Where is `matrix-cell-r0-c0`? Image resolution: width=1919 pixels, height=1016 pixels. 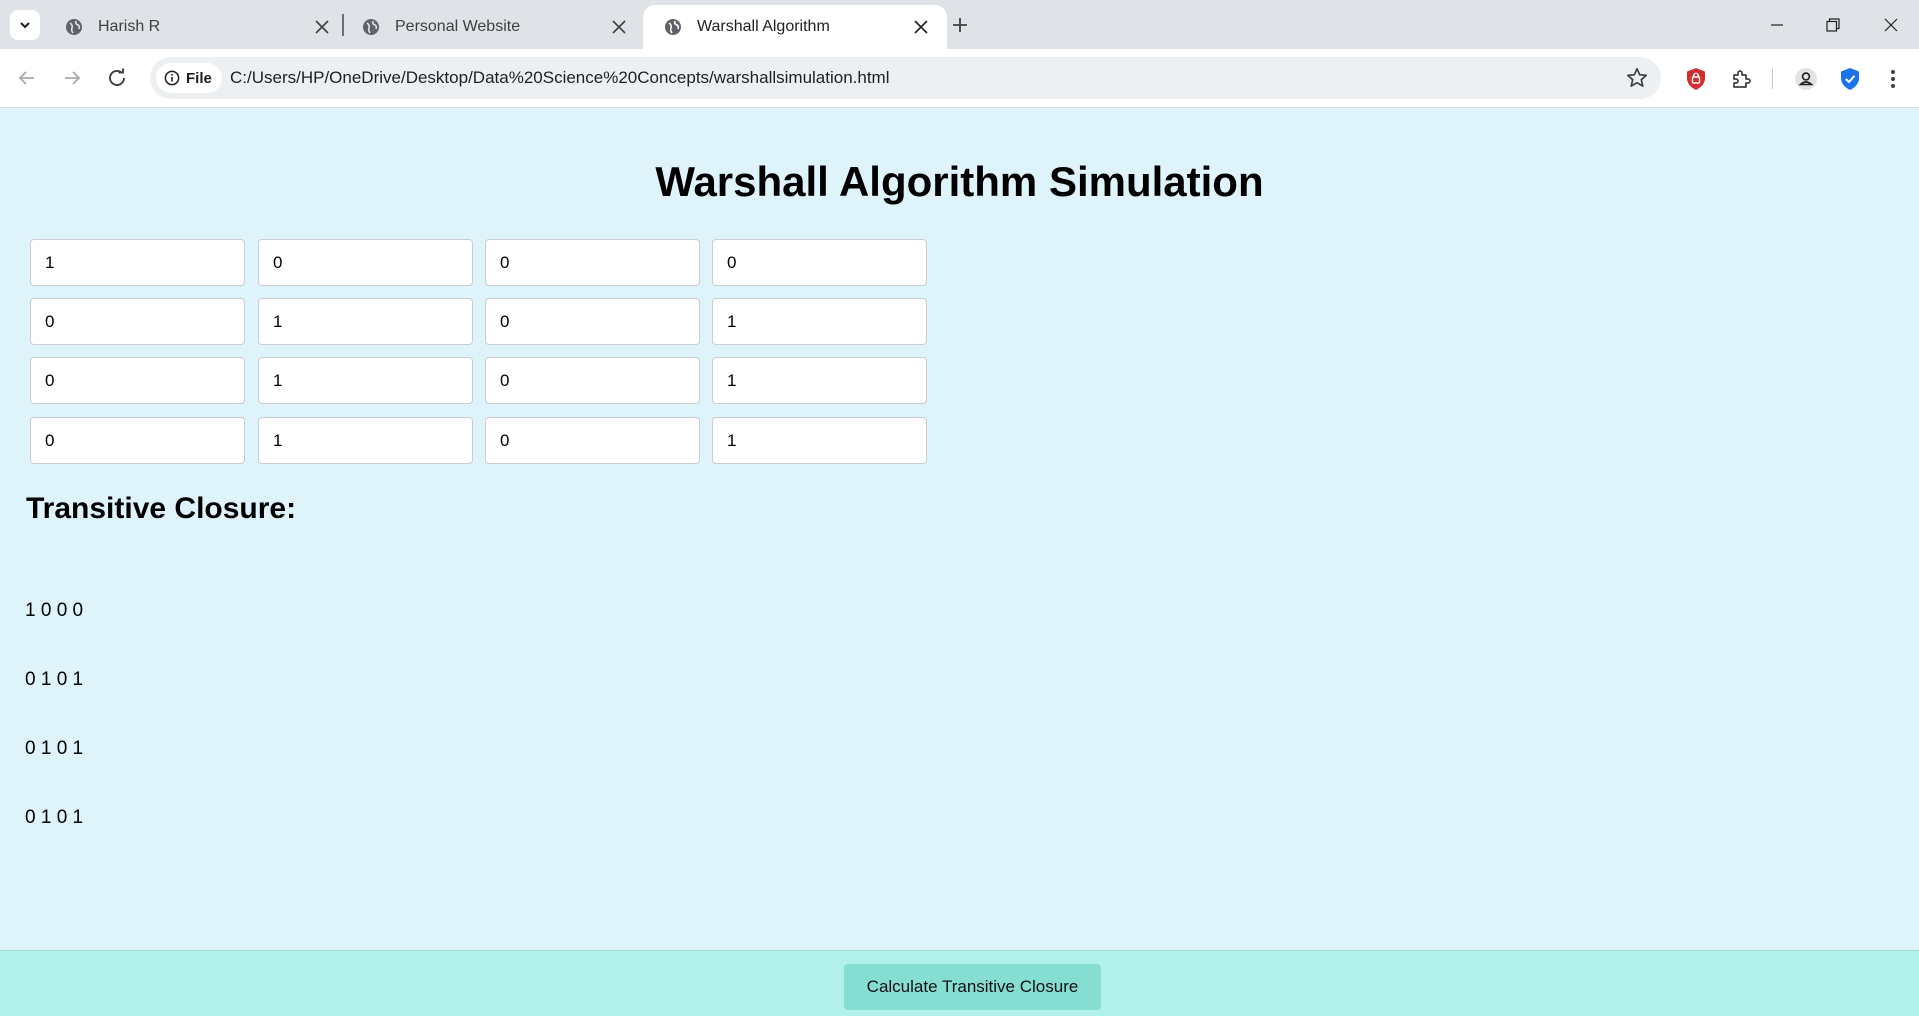
matrix-cell-r0-c0 is located at coordinates (137, 262).